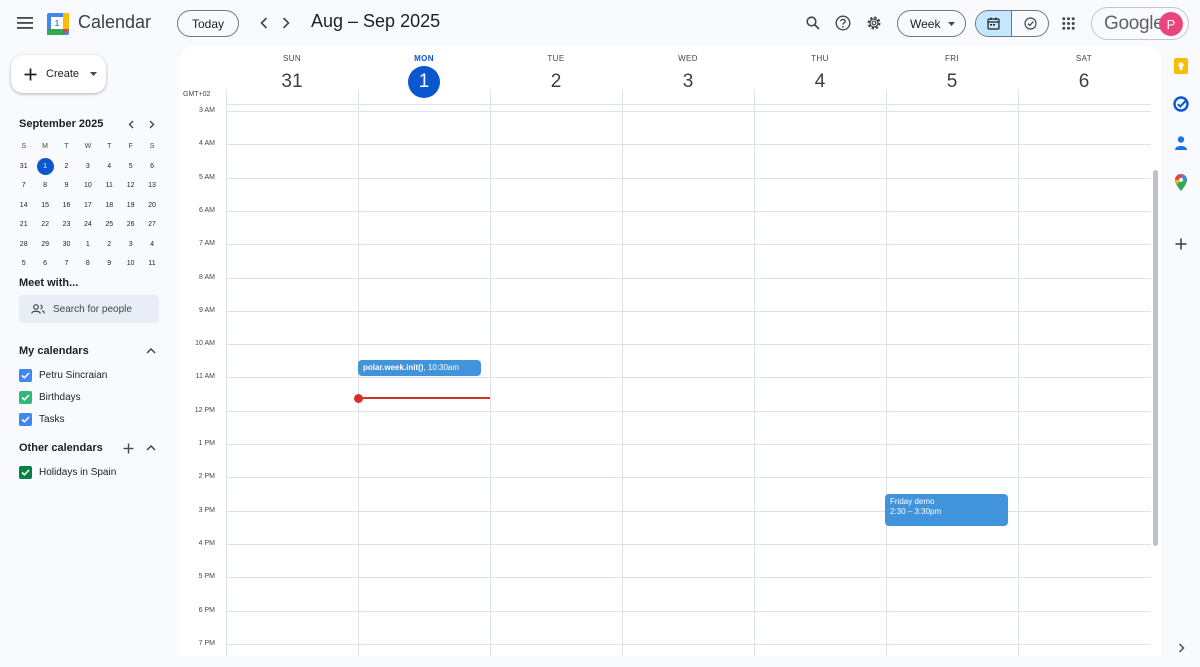 This screenshot has width=1200, height=667. I want to click on mini-calendar-day: 24, so click(87, 225).